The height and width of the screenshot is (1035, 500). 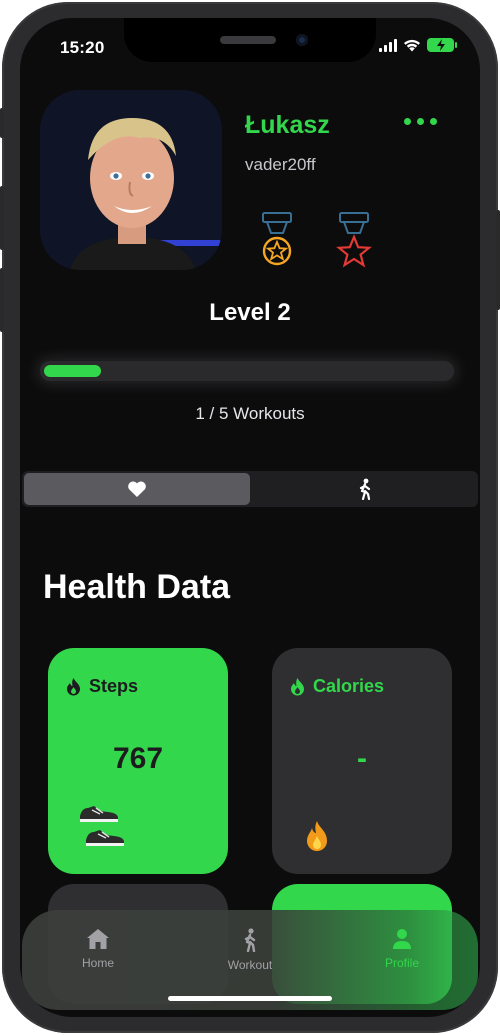 I want to click on steps-value: 767, so click(x=138, y=758).